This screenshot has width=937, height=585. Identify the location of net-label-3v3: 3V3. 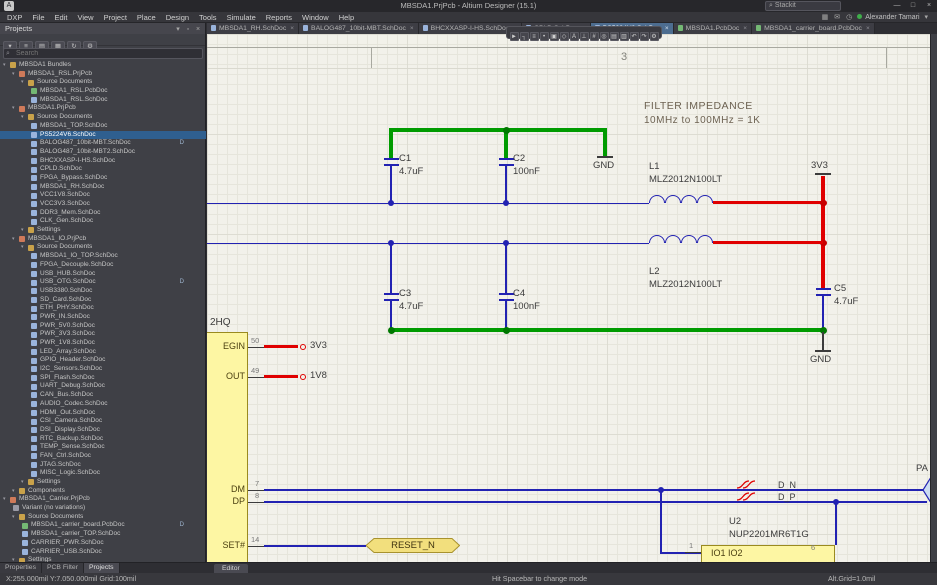
(318, 345).